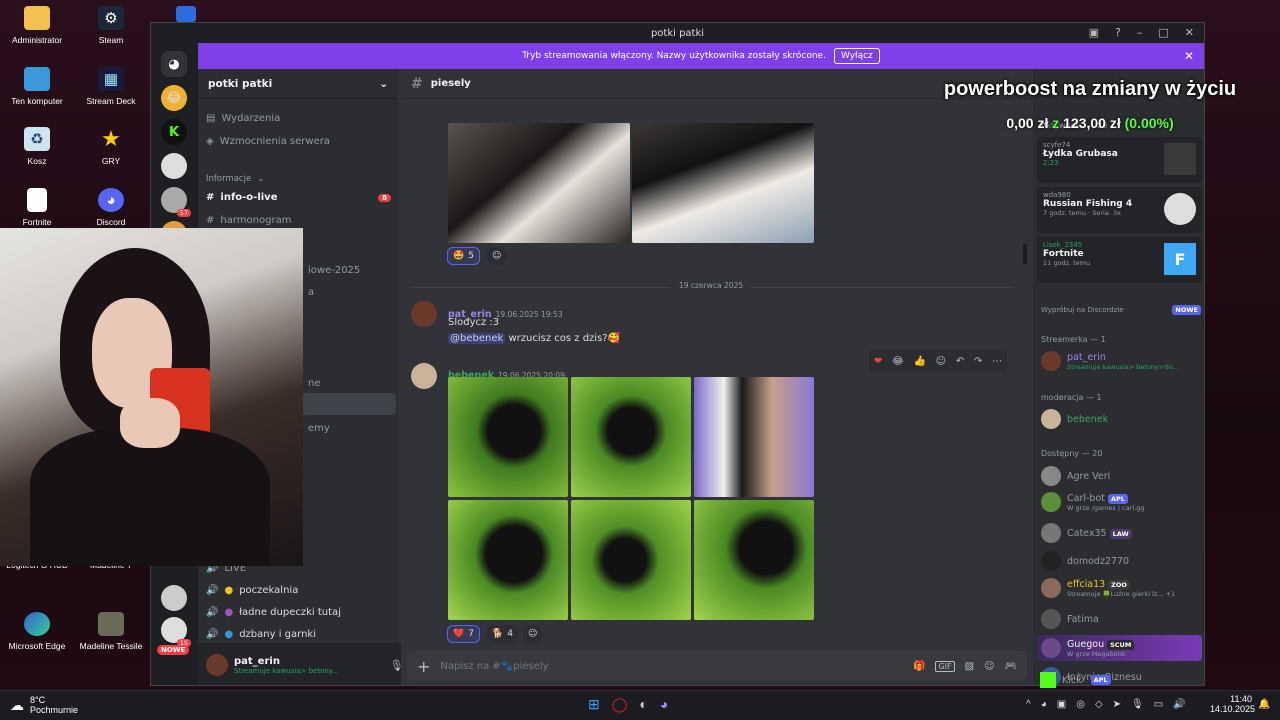 The image size is (1280, 720). What do you see at coordinates (423, 666) in the screenshot?
I see `plus-icon: +` at bounding box center [423, 666].